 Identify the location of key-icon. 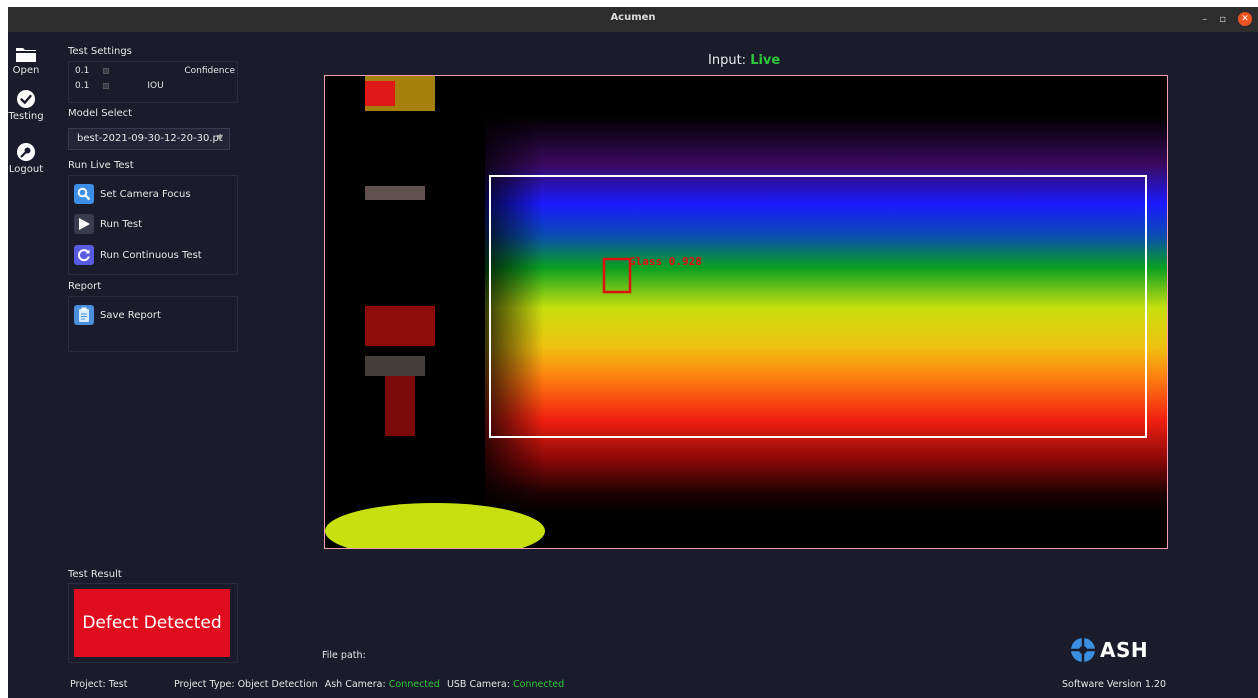
(26, 152).